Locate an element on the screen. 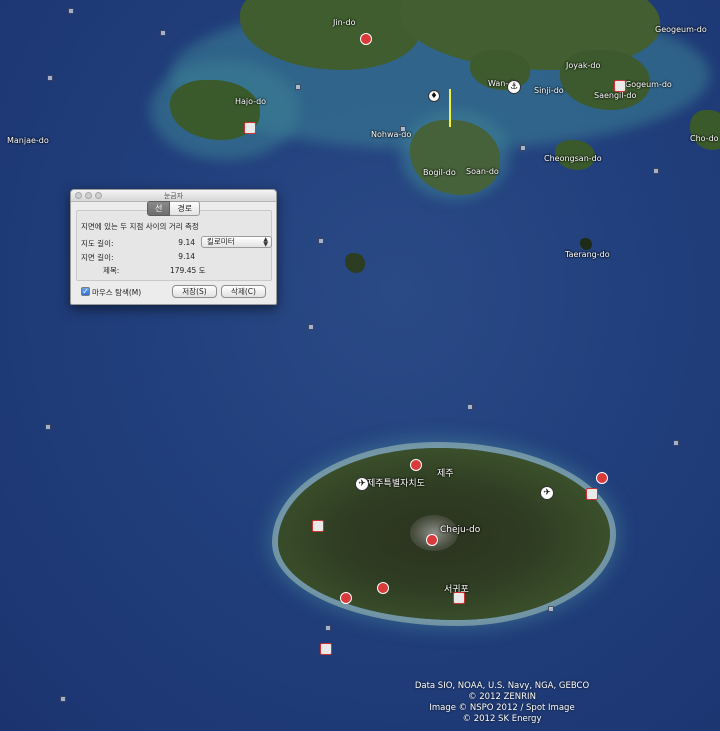 The width and height of the screenshot is (720, 731). mouse-navigation-checkbox: ✓ is located at coordinates (85, 291).